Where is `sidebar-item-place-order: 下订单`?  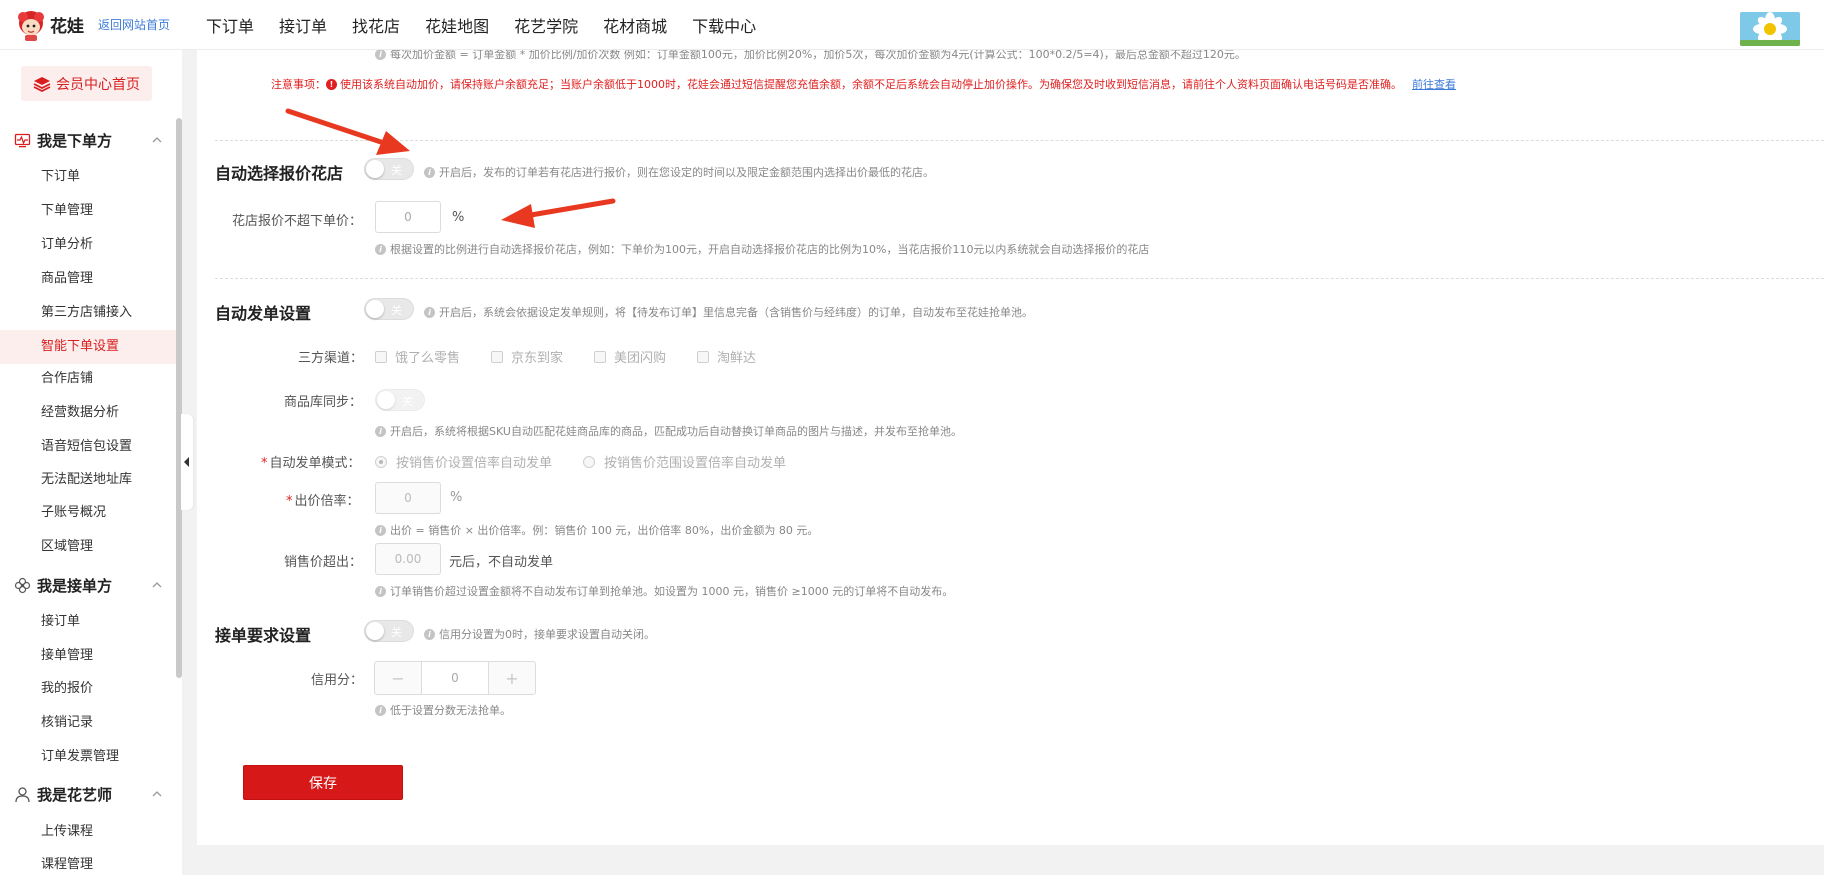
sidebar-item-place-order: 下订单 is located at coordinates (89, 177).